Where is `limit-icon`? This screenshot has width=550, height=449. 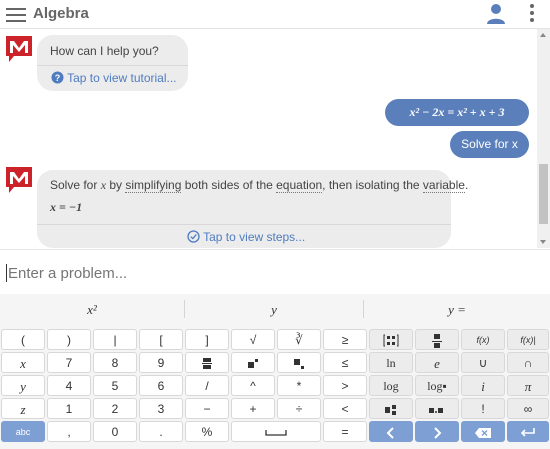
limit-icon is located at coordinates (437, 340).